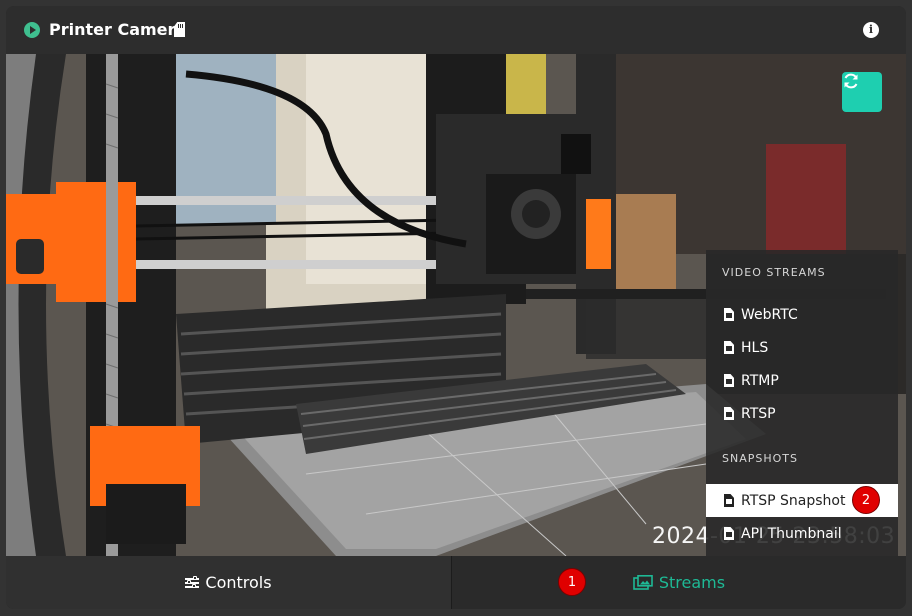  I want to click on video-streams-header: VIDEO STREAMS, so click(774, 272).